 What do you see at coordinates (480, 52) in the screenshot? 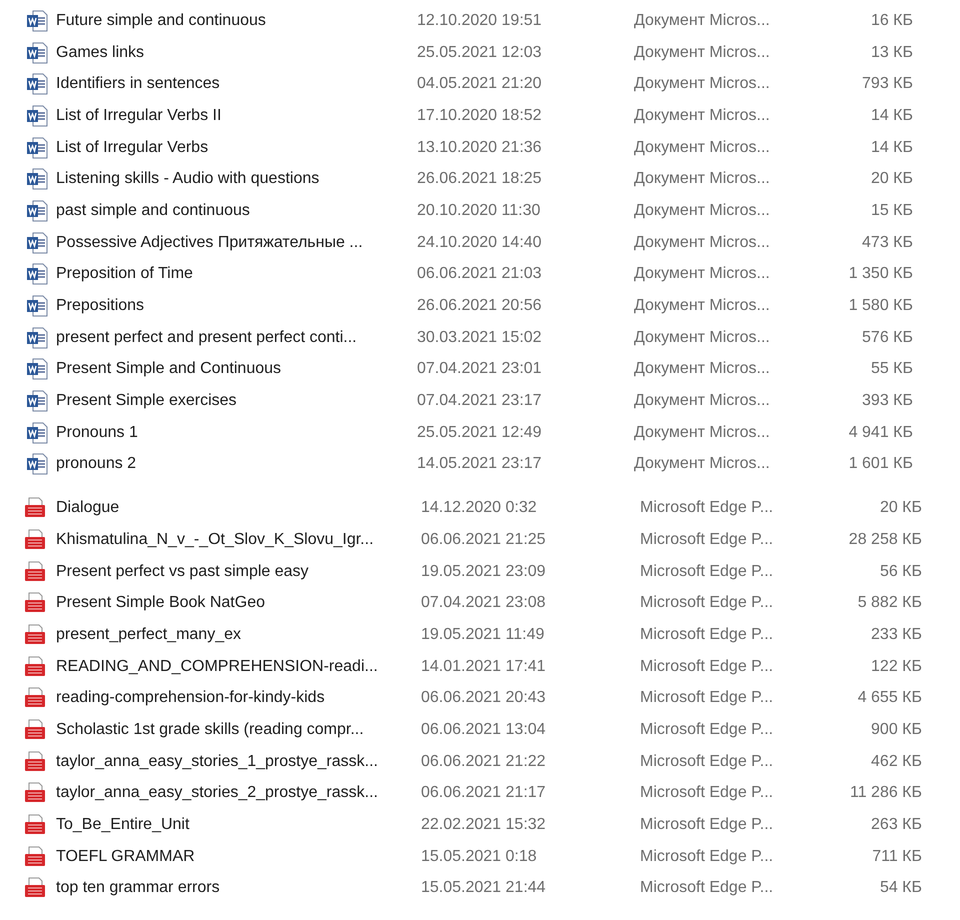
I see `file-date: 25.05.2021 12:03` at bounding box center [480, 52].